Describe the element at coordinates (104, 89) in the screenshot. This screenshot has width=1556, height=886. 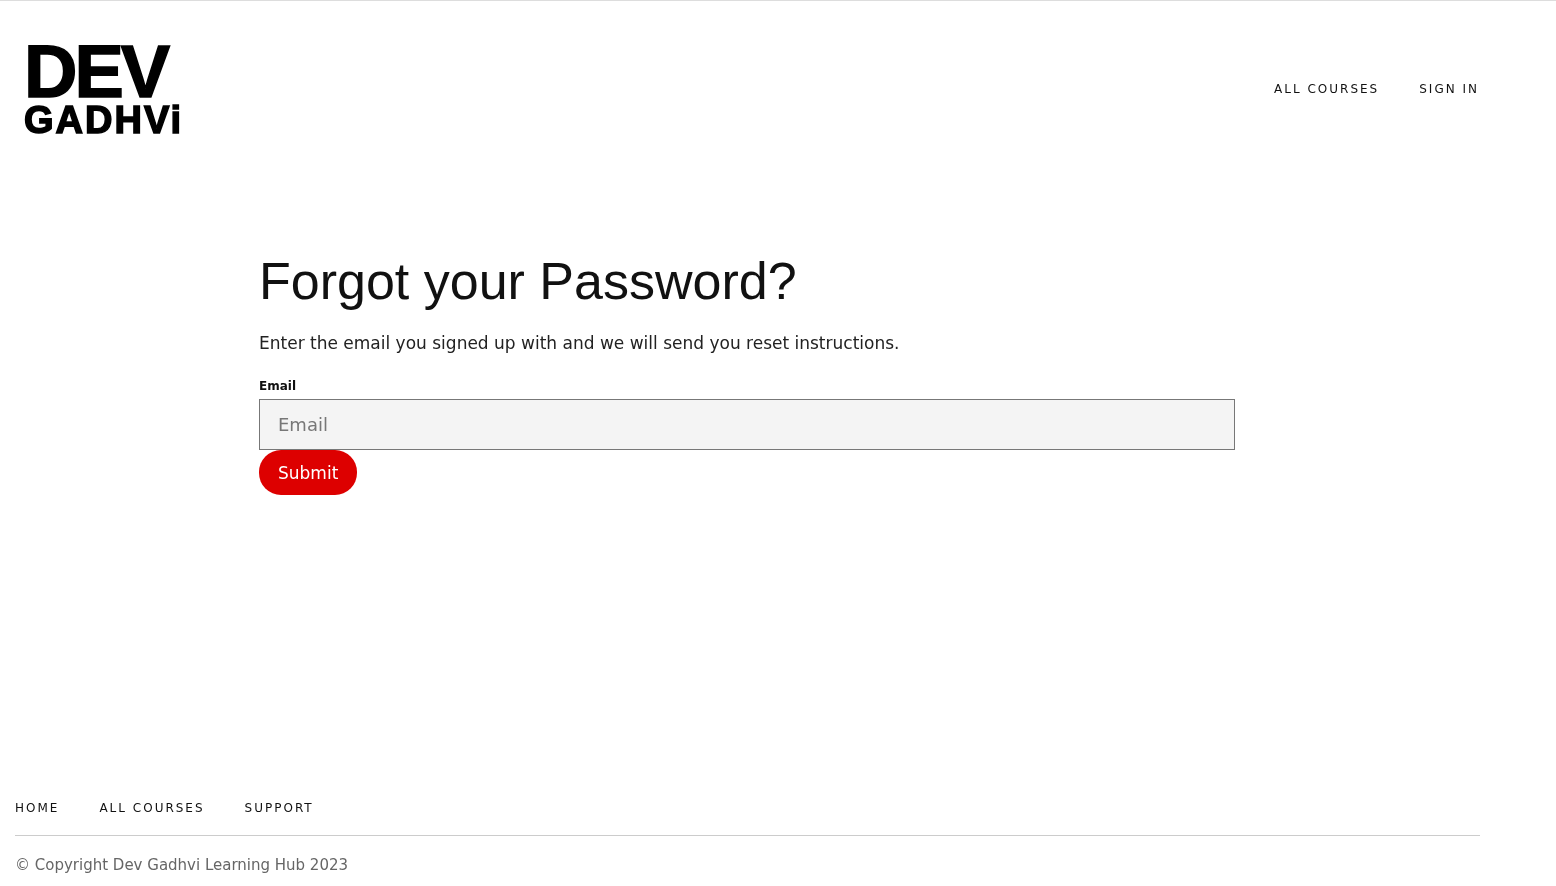
I see `logo: DEV GADHVi` at that location.